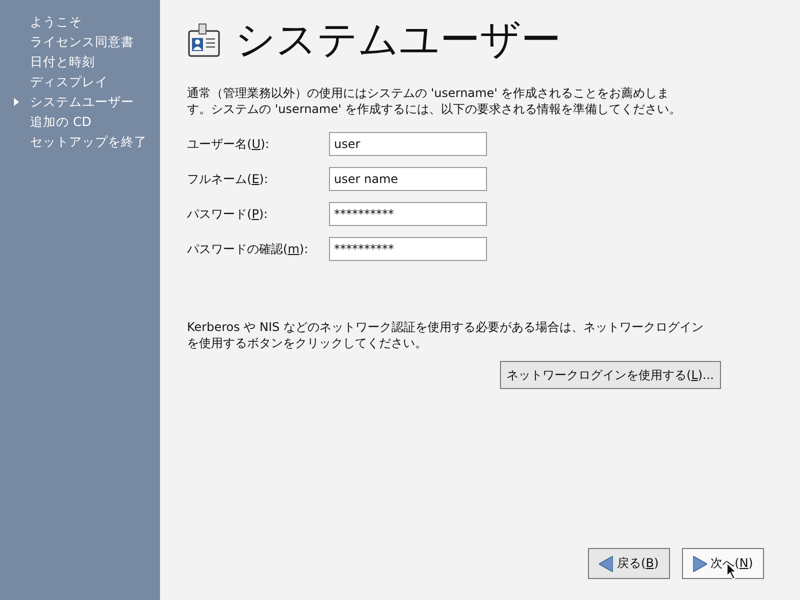  I want to click on page-title: システムユーザー, so click(398, 40).